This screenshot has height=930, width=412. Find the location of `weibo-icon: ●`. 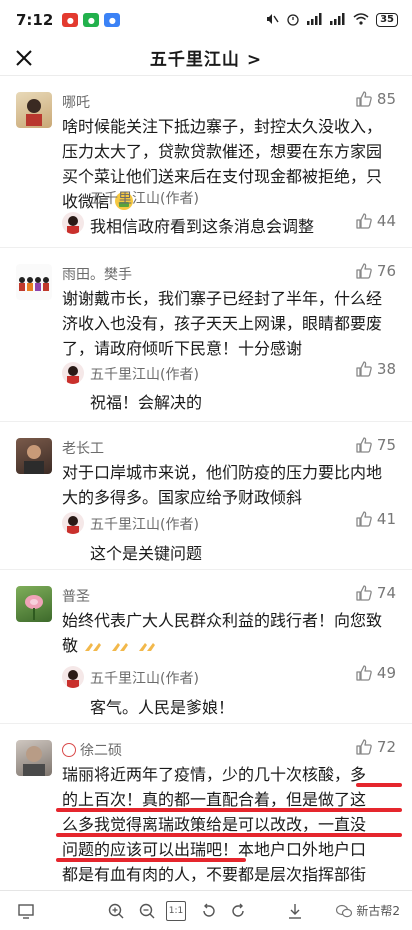

weibo-icon: ● is located at coordinates (70, 20).